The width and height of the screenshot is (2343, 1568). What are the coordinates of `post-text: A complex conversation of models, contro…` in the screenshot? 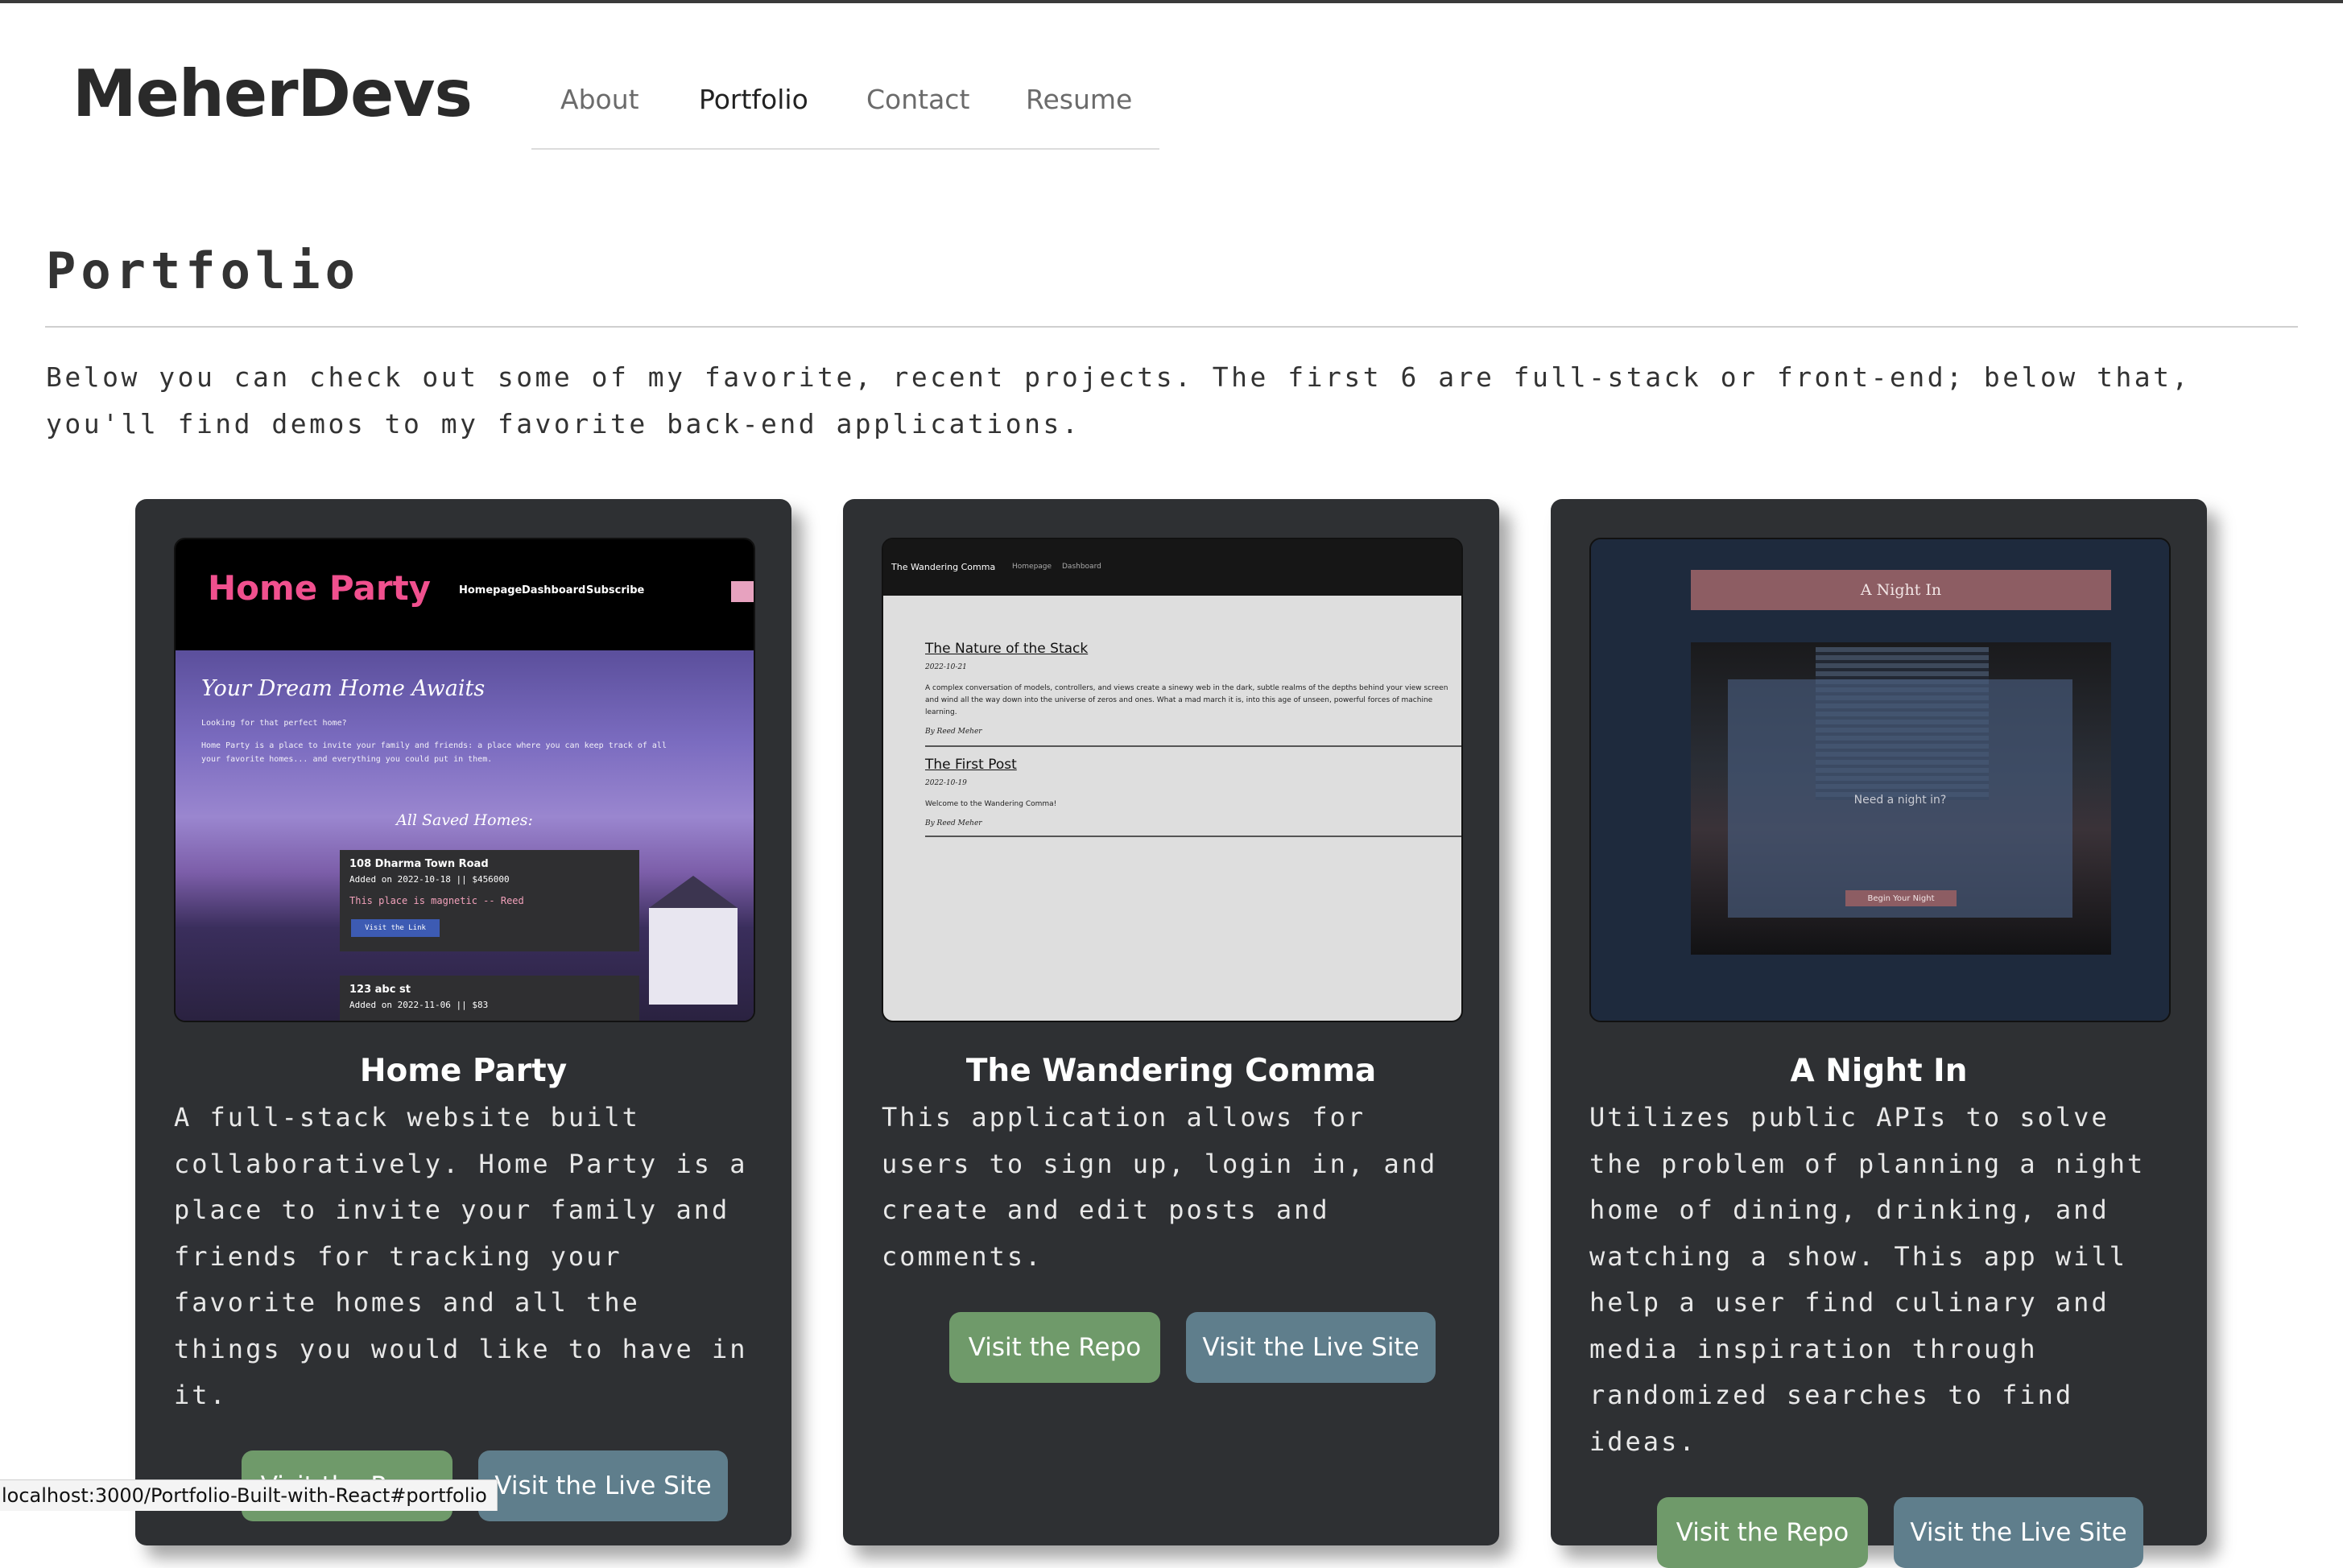 It's located at (1186, 700).